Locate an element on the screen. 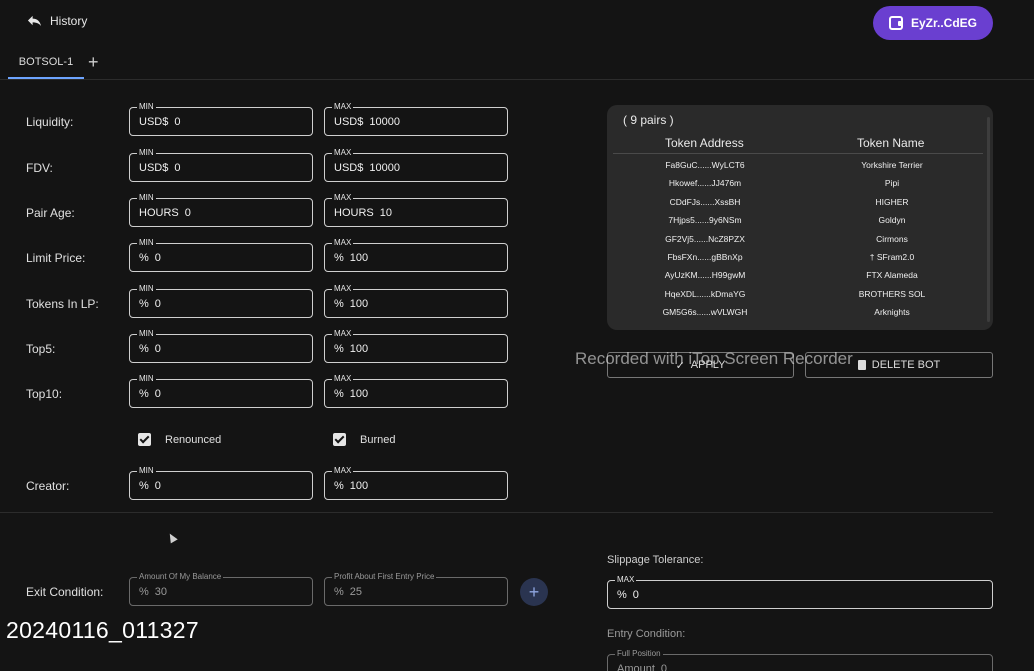 This screenshot has height=671, width=1034. history-button: History is located at coordinates (57, 20).